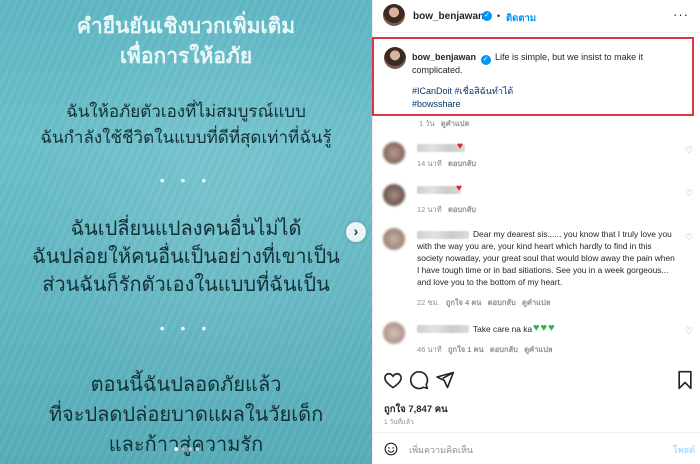  What do you see at coordinates (536, 384) in the screenshot?
I see `action-bar` at bounding box center [536, 384].